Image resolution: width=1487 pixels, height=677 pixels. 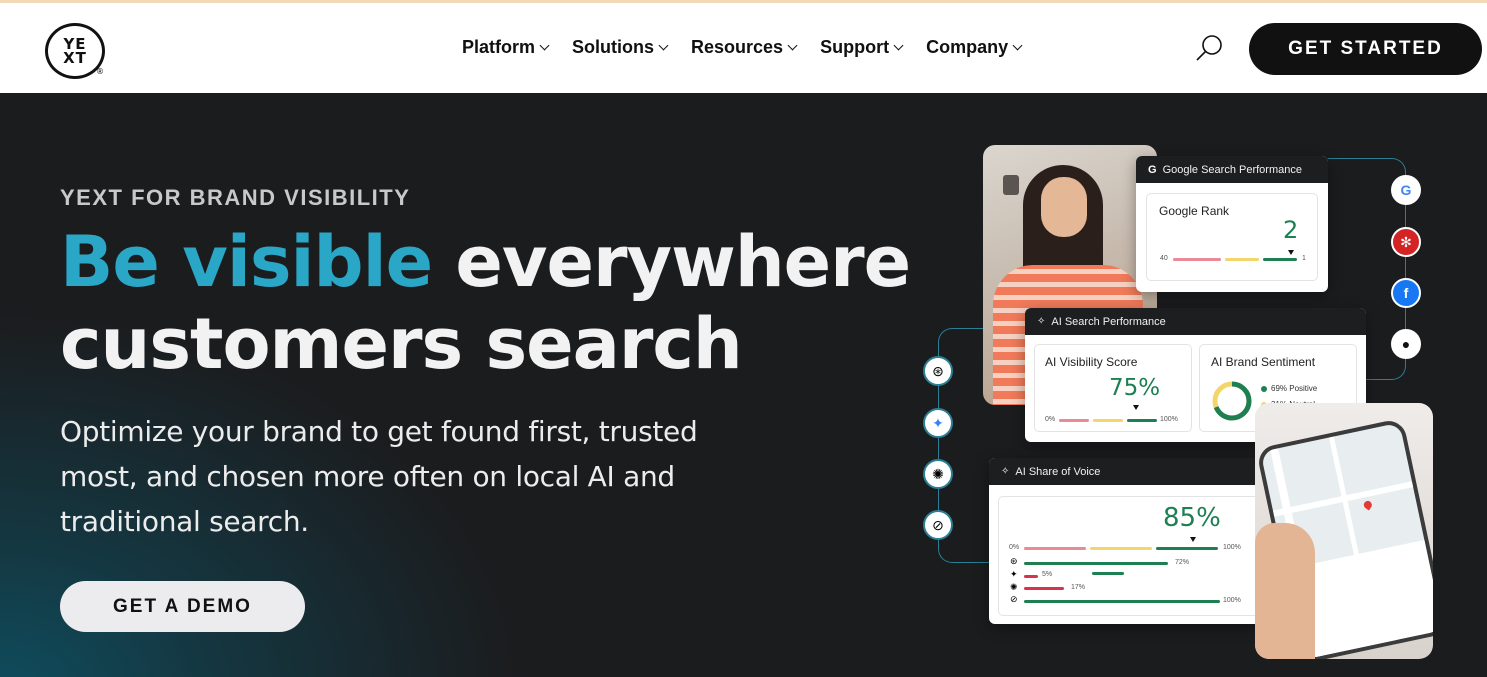 I want to click on card-header: ✧ AI Share of Voice, so click(x=1129, y=471).